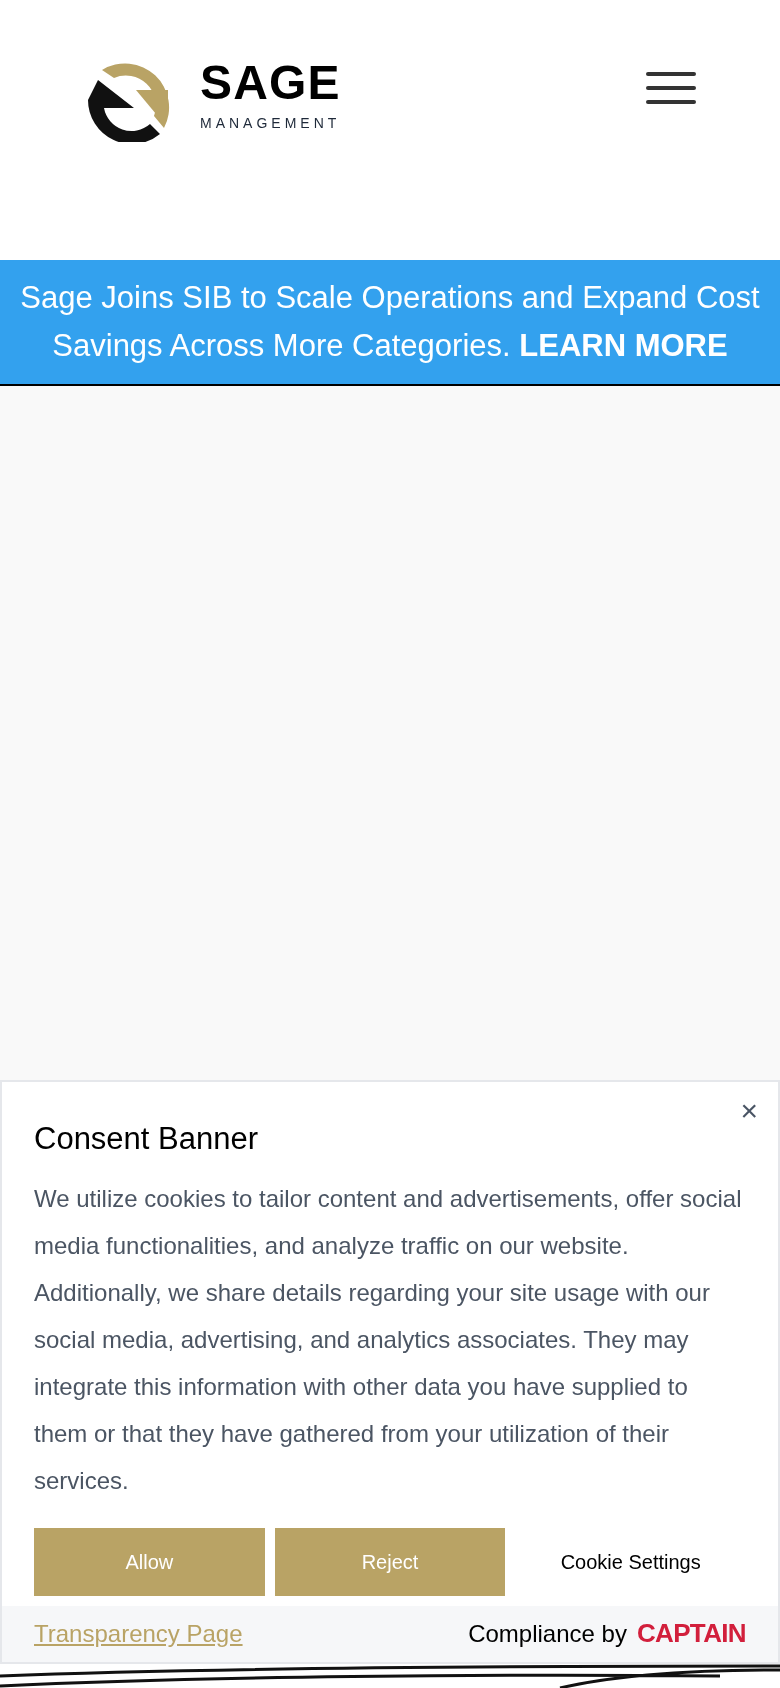 This screenshot has height=1688, width=780. Describe the element at coordinates (138, 1633) in the screenshot. I see `transparency-link: Transparency Page` at that location.